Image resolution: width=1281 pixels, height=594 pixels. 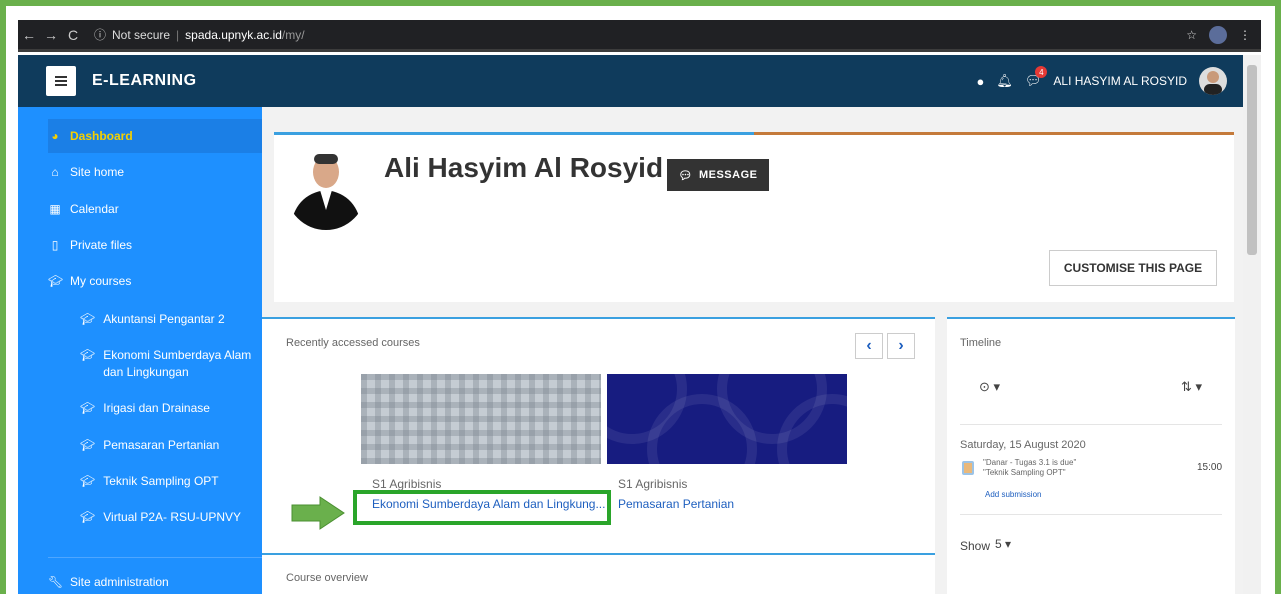 I want to click on profile-avatar, so click(x=326, y=190).